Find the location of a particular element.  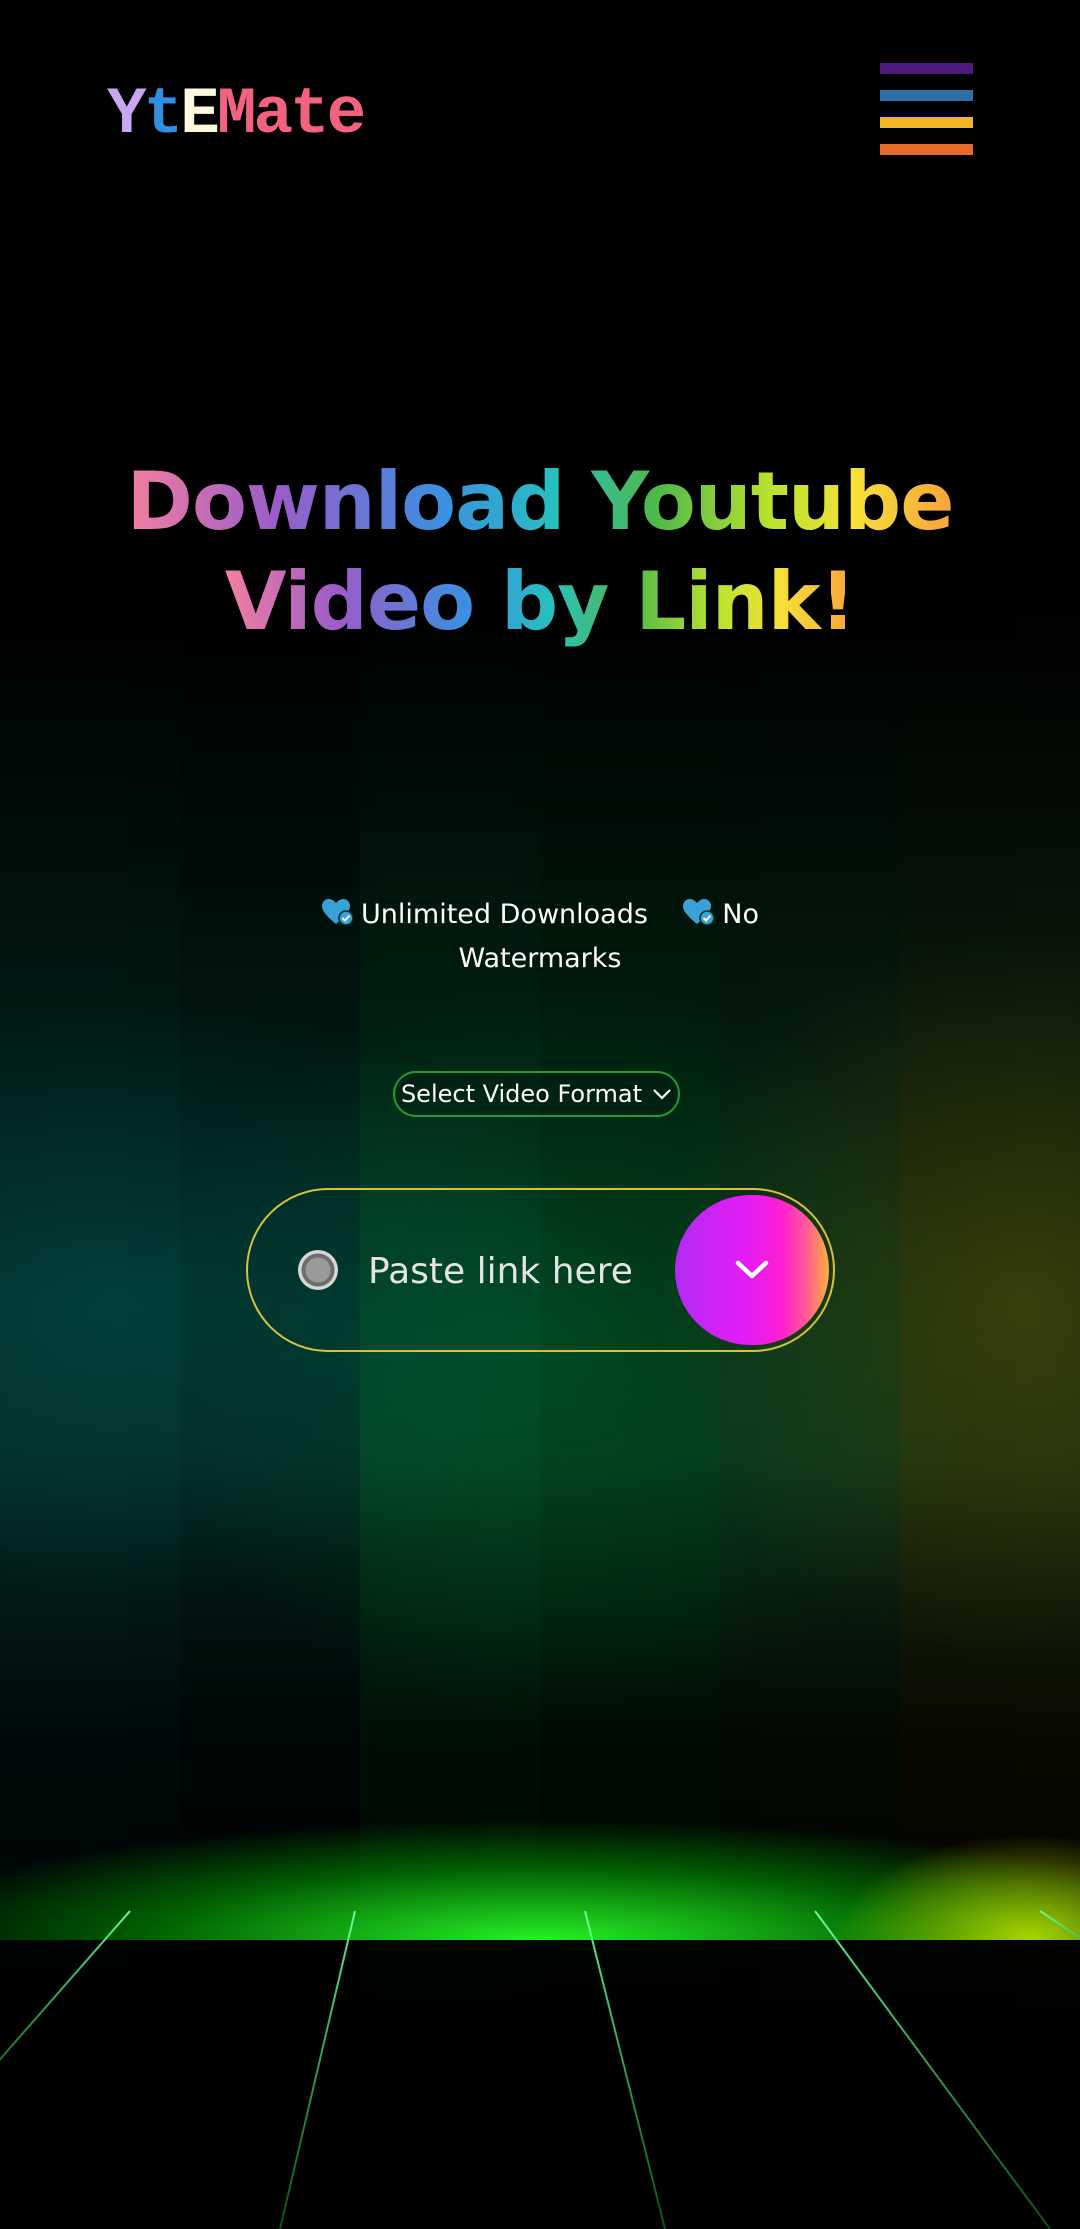

logo-letter: a is located at coordinates (273, 114).